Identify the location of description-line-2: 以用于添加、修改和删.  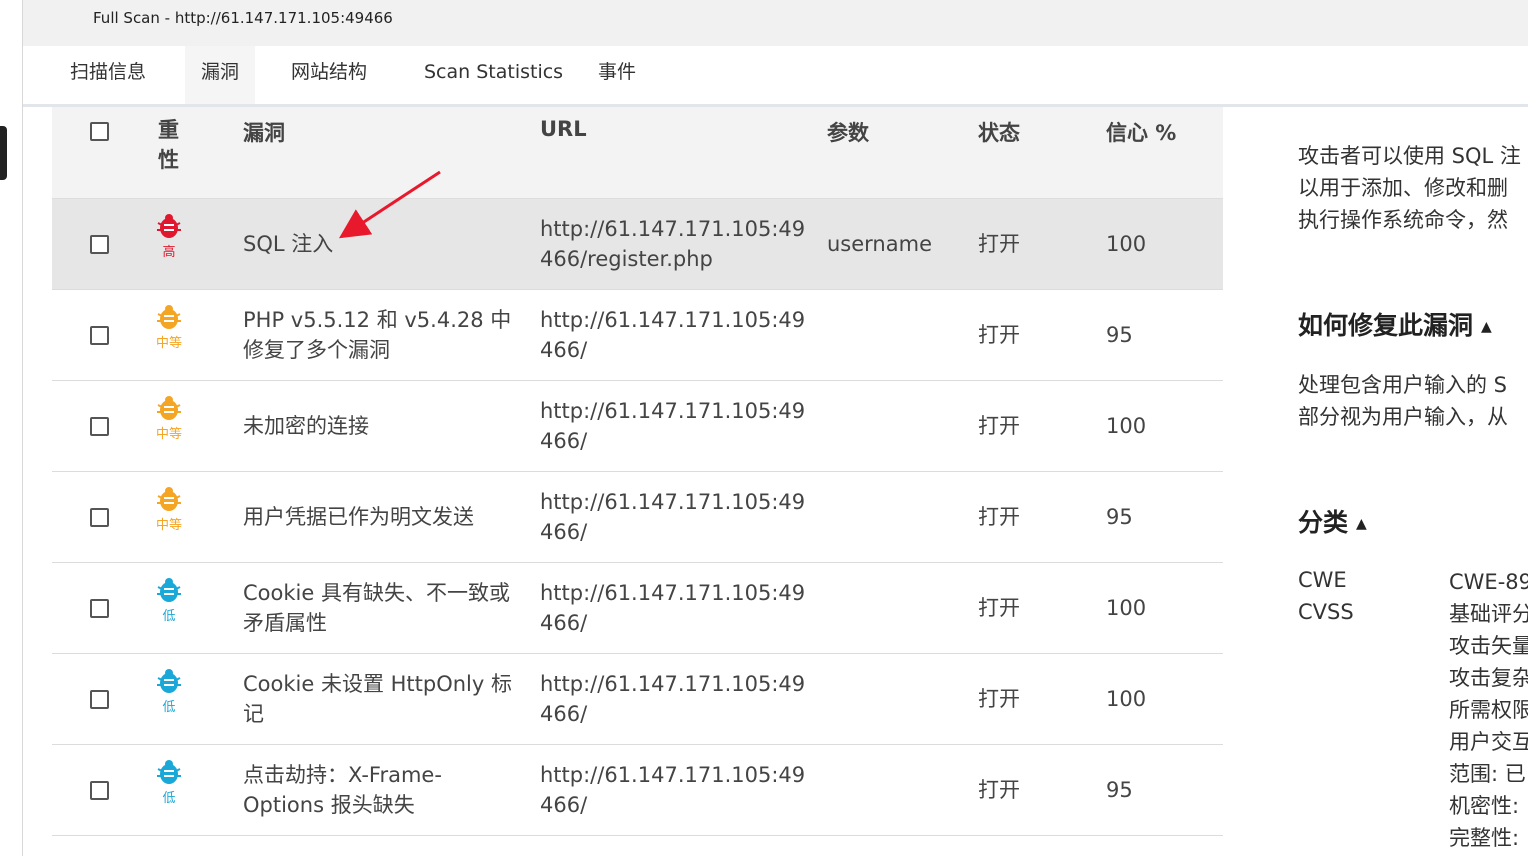
(1403, 188).